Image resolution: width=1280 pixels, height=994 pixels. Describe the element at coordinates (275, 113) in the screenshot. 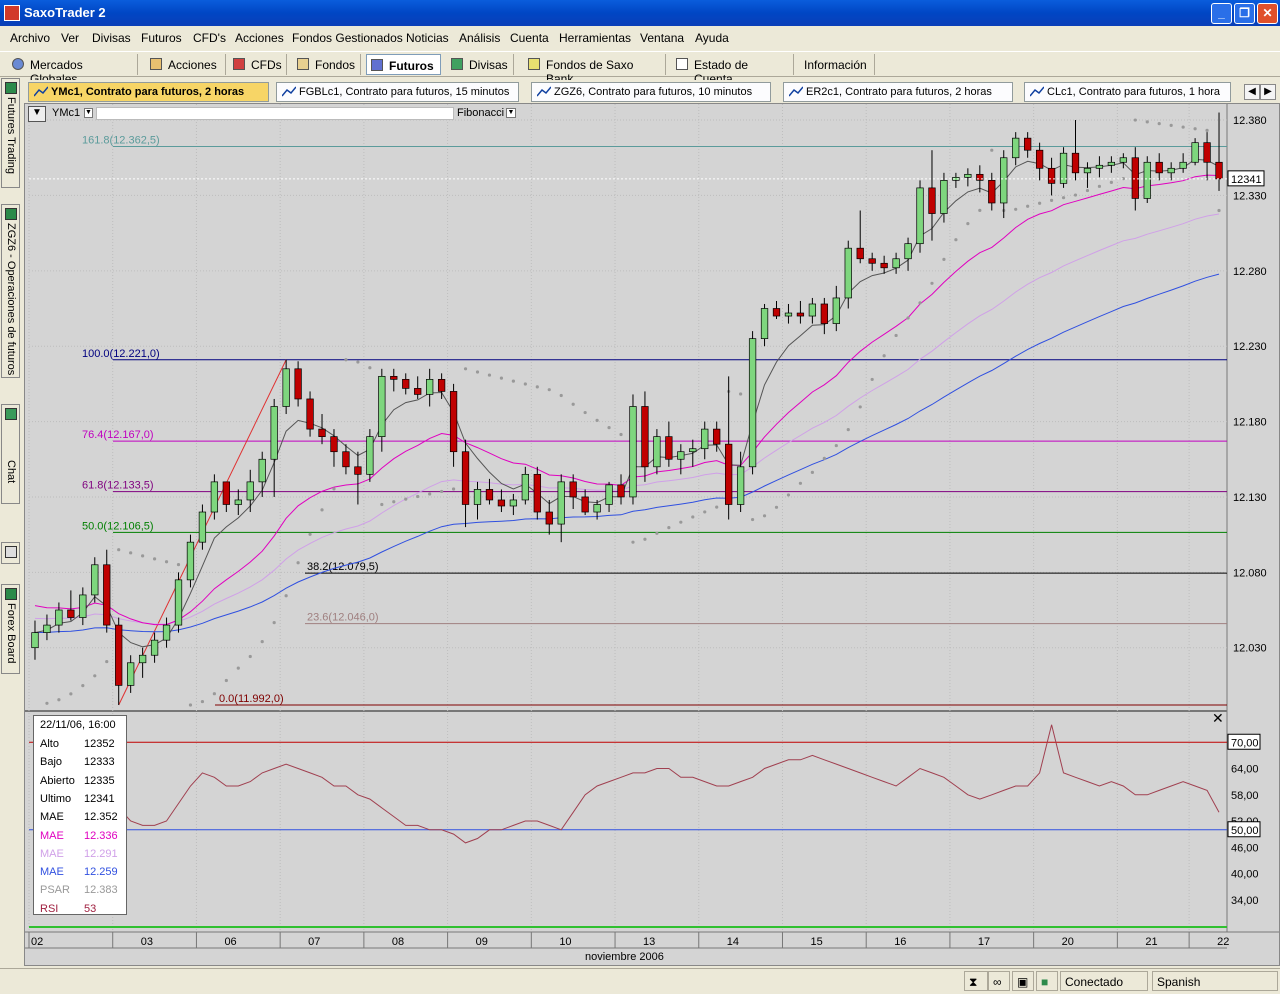

I see `symbol-search-input` at that location.